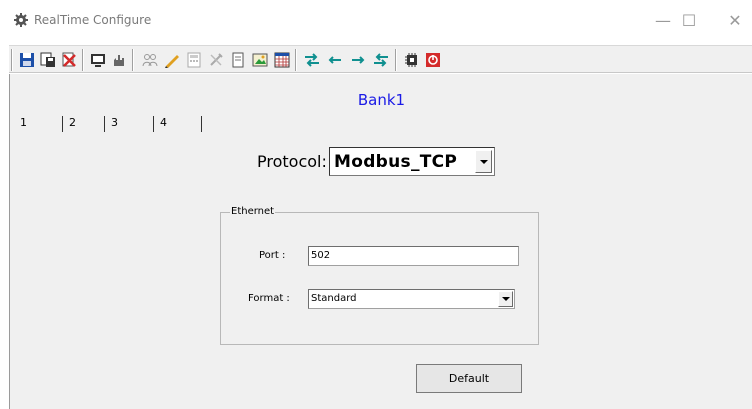  Describe the element at coordinates (21, 20) in the screenshot. I see `gear-app-icon` at that location.